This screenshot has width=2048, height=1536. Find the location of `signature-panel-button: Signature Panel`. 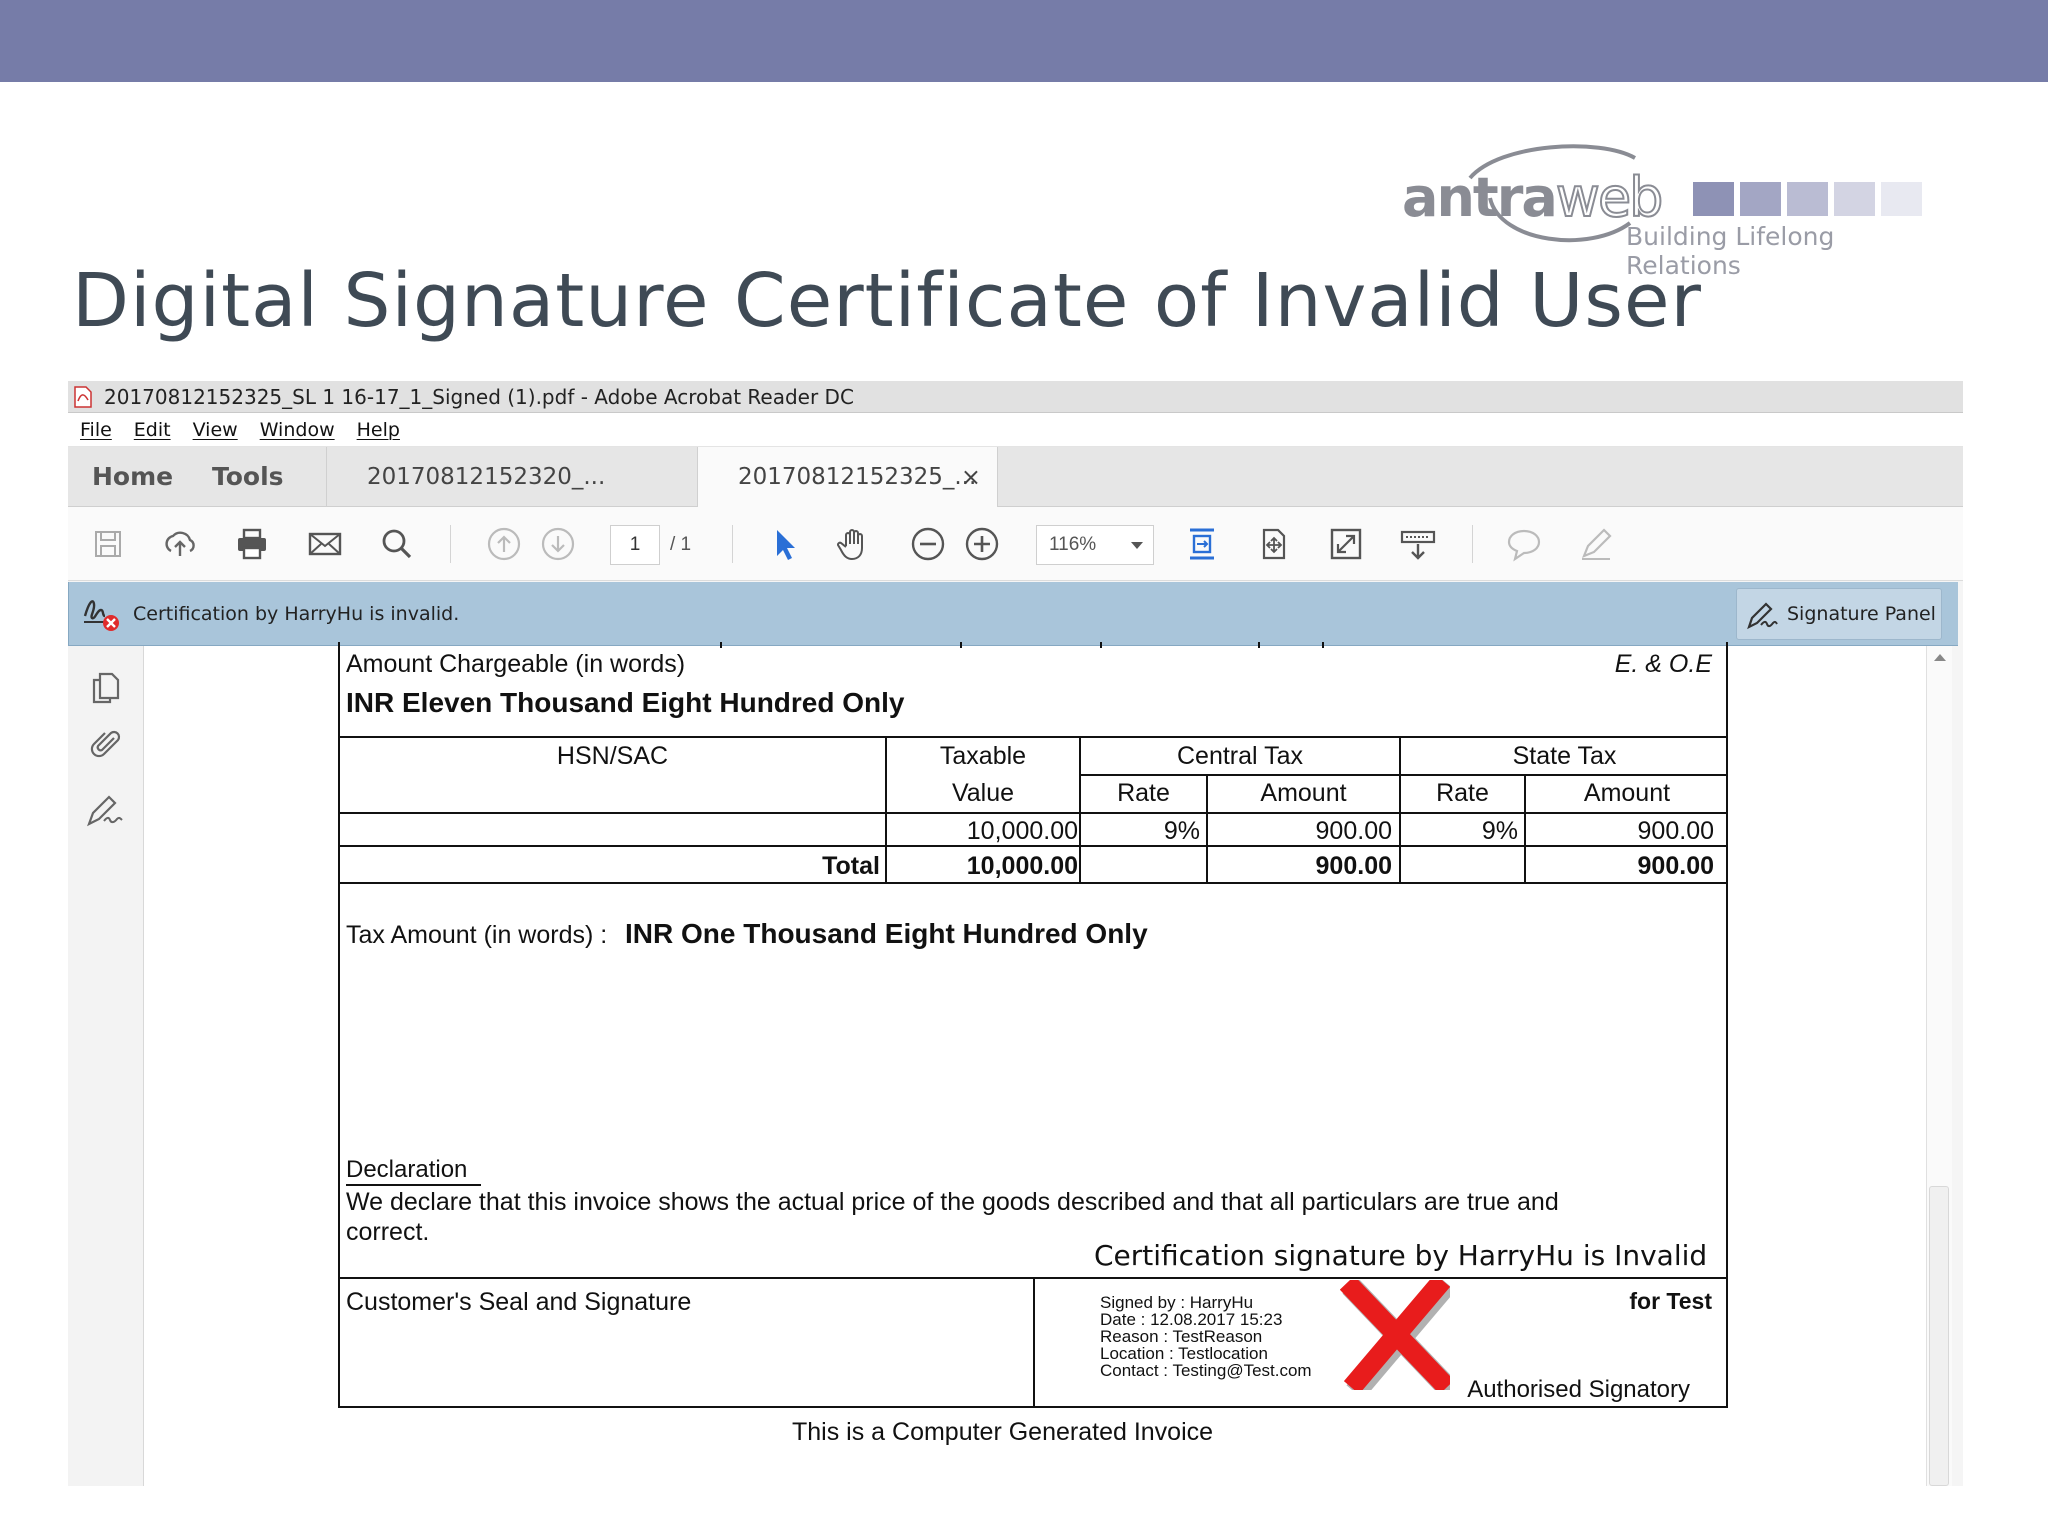

signature-panel-button: Signature Panel is located at coordinates (1839, 614).